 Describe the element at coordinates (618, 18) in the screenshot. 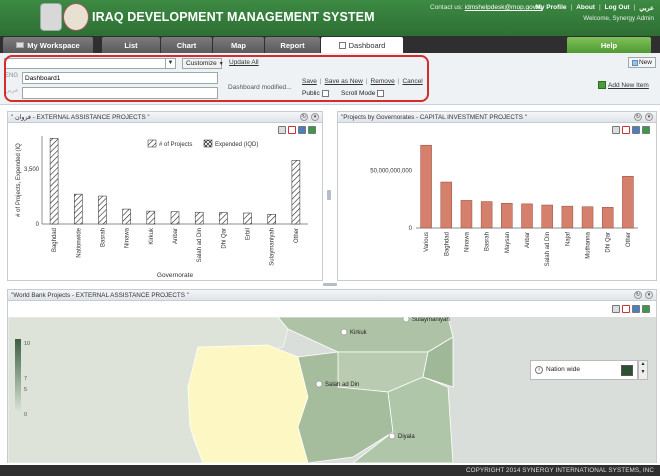

I see `welcome-text: Welcome, Synergy Admin` at that location.